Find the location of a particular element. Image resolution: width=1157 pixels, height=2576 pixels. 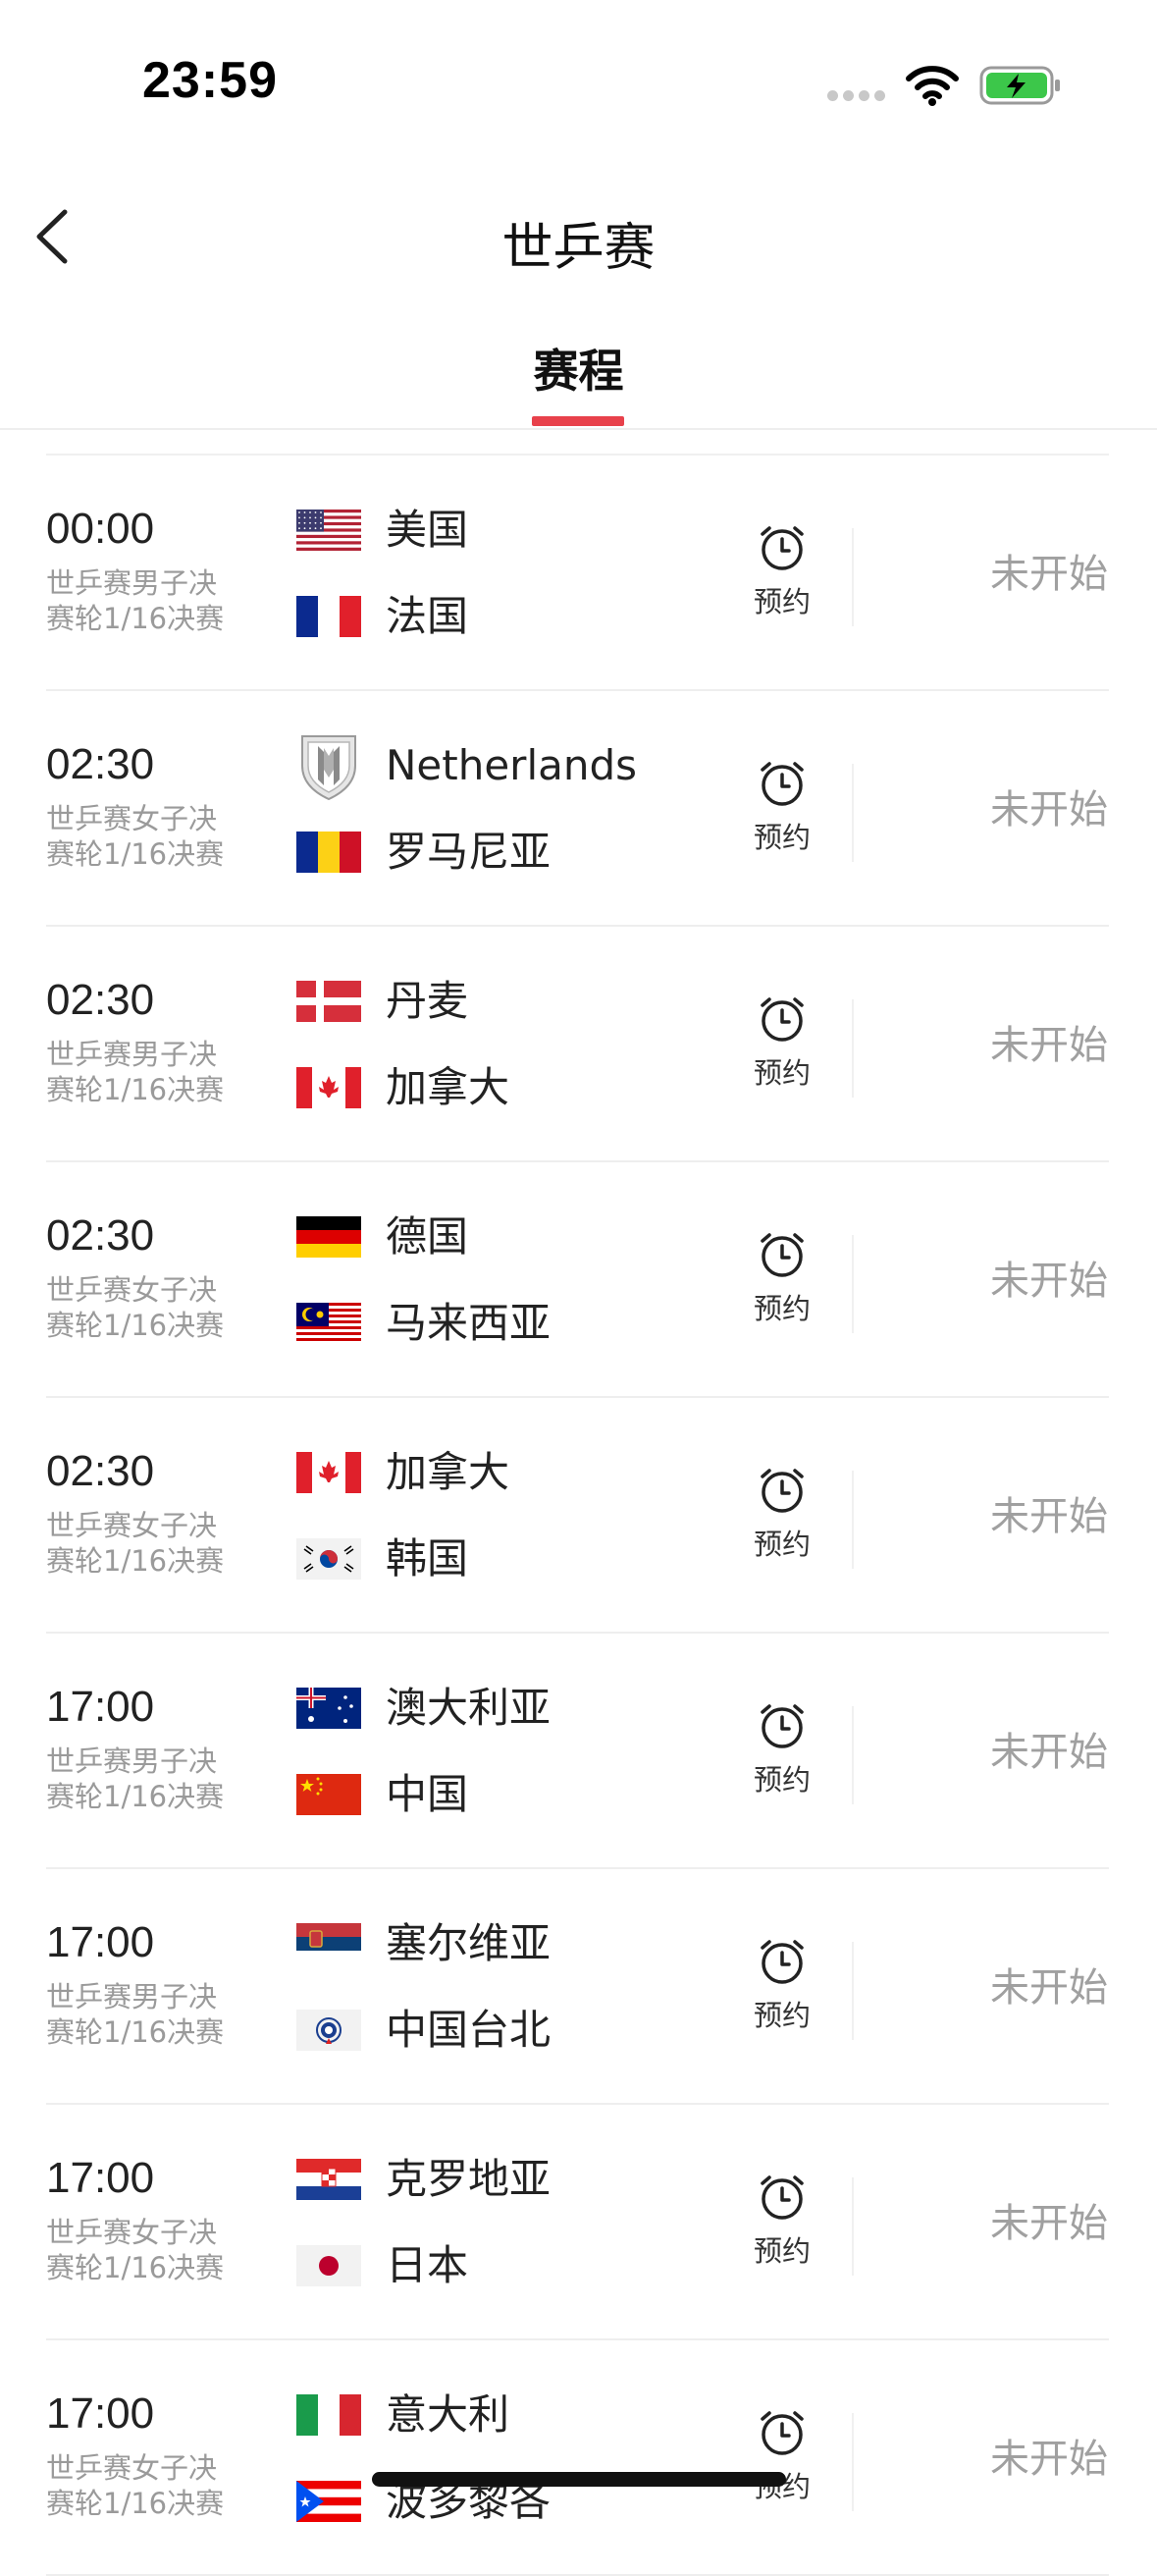

away-team-romania-flag-icon is located at coordinates (329, 852).